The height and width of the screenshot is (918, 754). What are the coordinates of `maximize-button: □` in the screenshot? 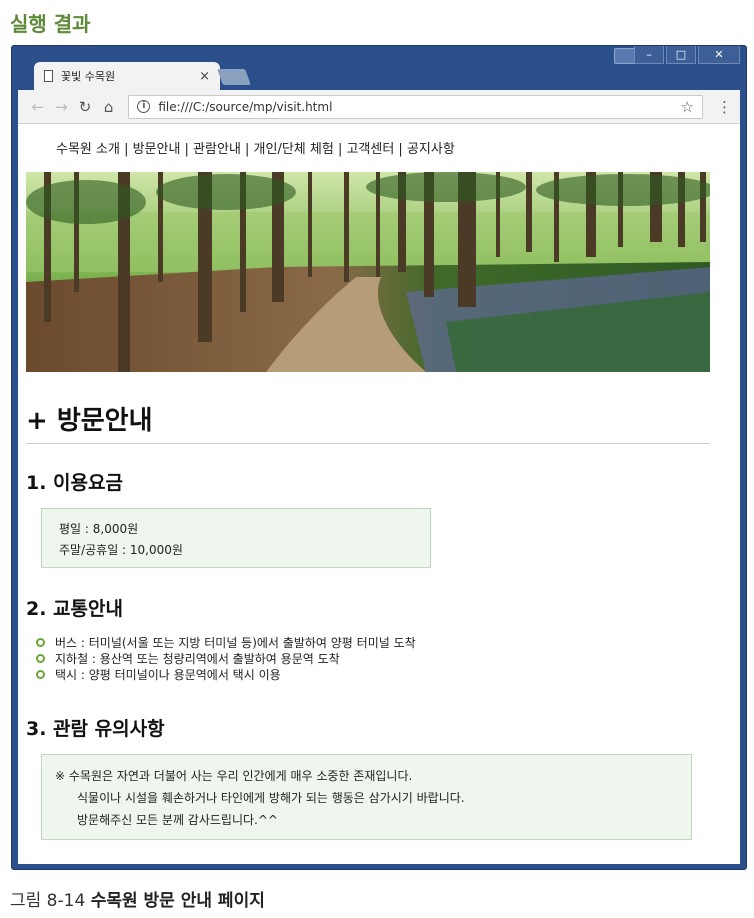 It's located at (681, 55).